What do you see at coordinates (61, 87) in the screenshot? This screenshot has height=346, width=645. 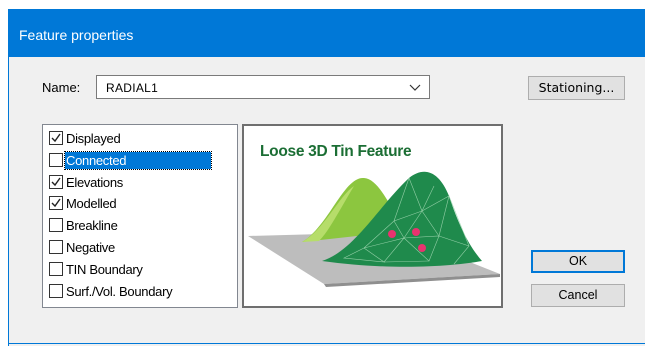 I see `name-label: Name:` at bounding box center [61, 87].